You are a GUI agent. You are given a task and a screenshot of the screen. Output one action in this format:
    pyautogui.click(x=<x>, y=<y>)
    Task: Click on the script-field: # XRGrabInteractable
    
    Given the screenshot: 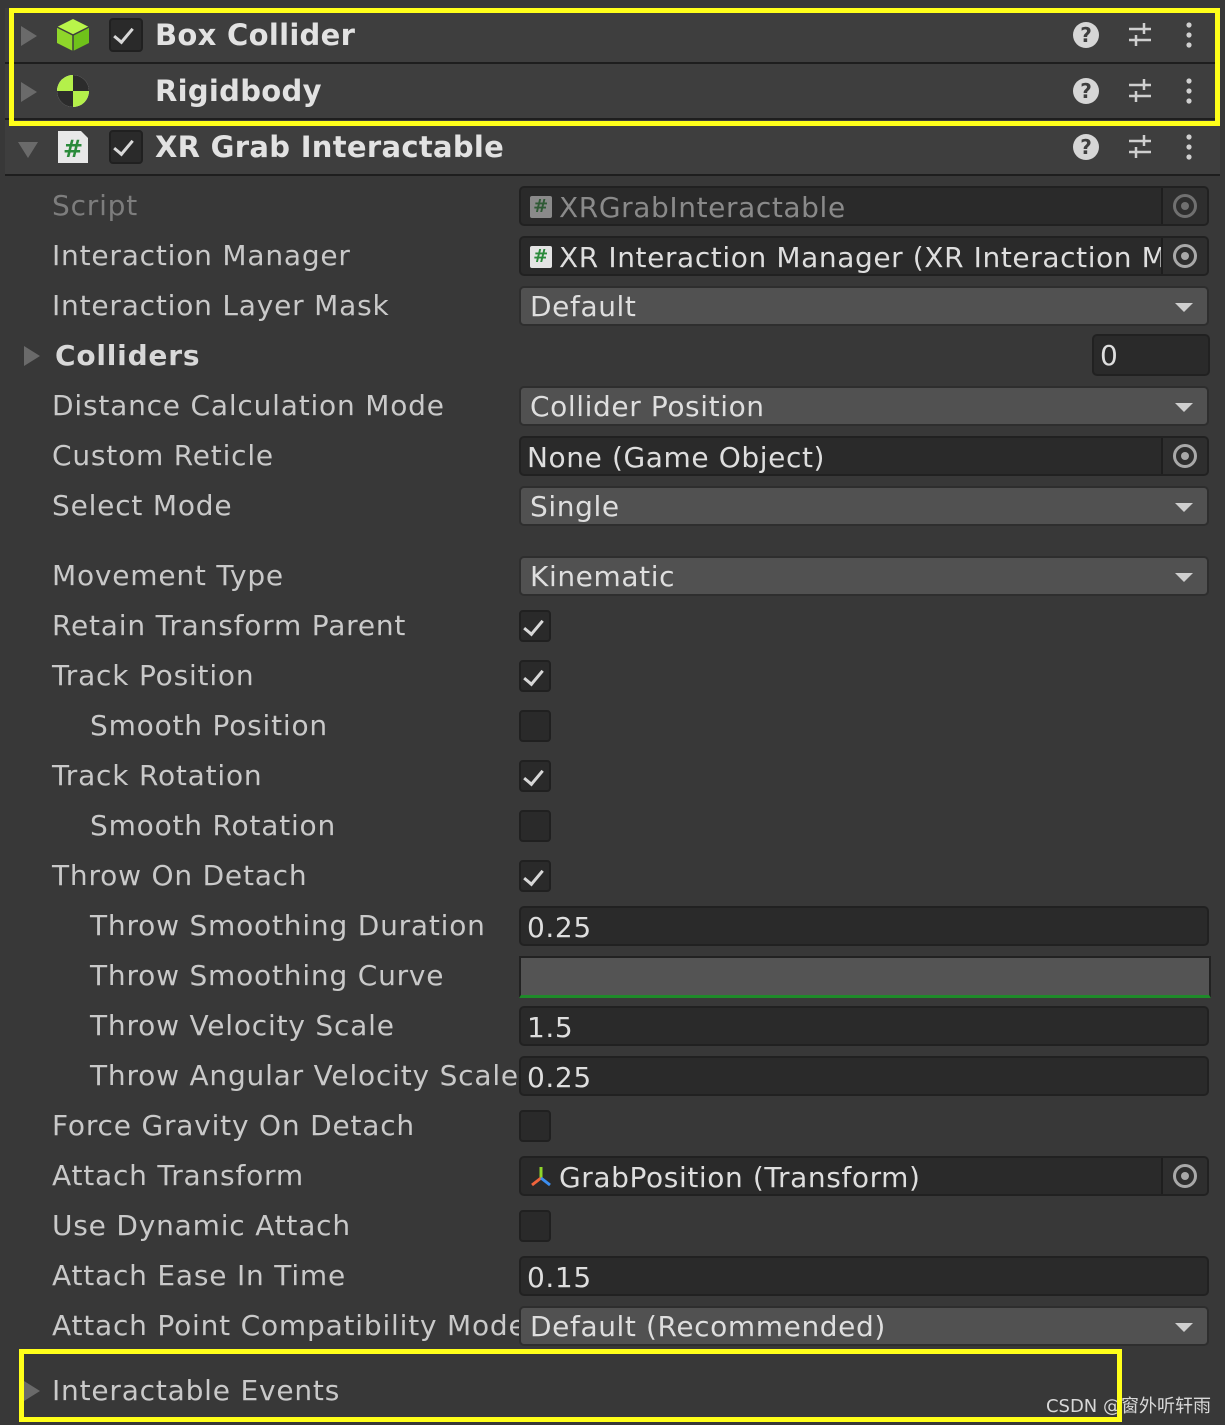 What is the action you would take?
    pyautogui.click(x=864, y=206)
    